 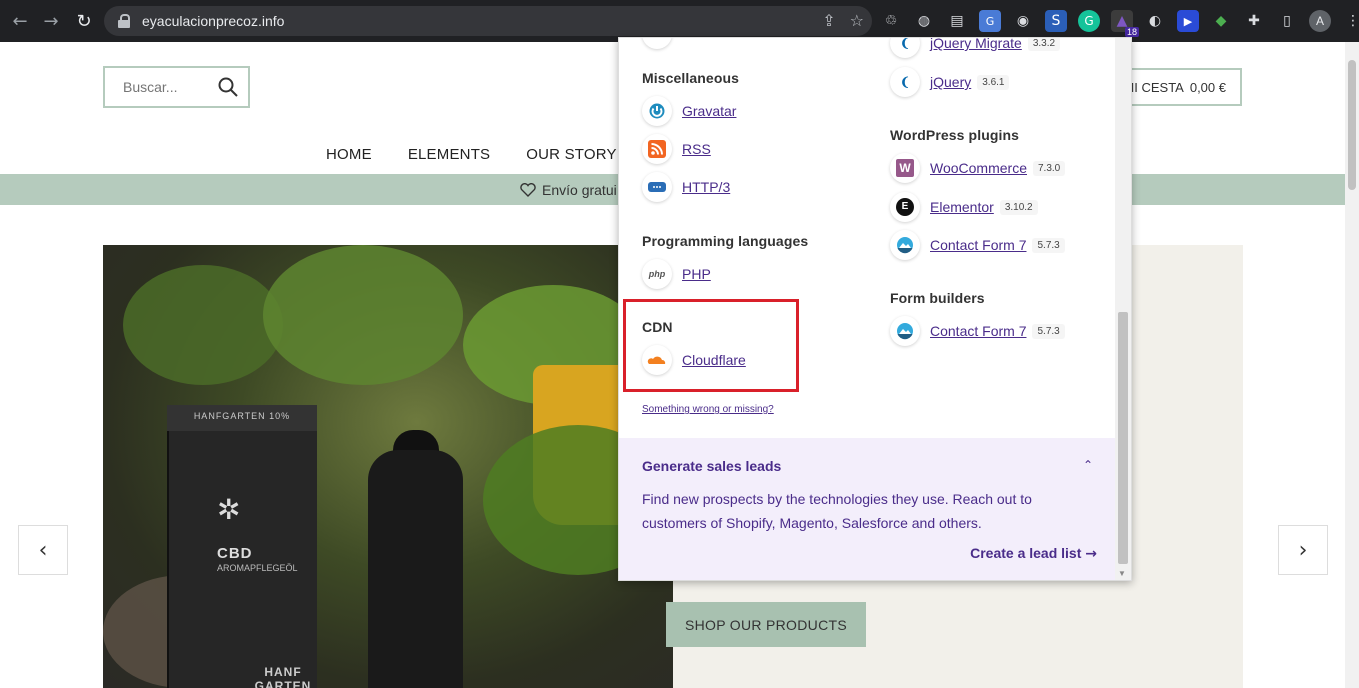 I want to click on google-drive-icon: ◆, so click(x=1221, y=21).